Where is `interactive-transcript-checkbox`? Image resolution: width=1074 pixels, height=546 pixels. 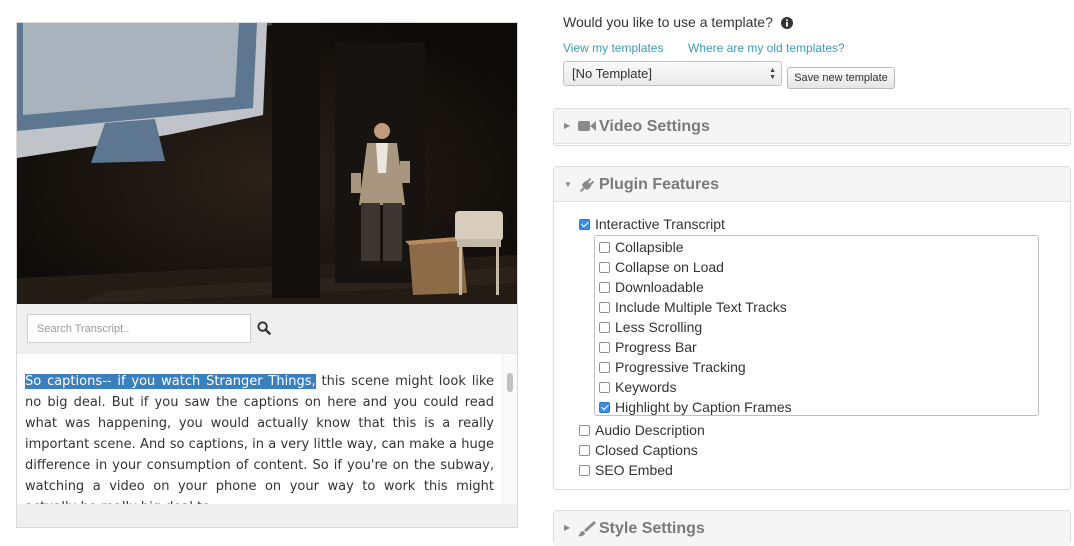 interactive-transcript-checkbox is located at coordinates (584, 224).